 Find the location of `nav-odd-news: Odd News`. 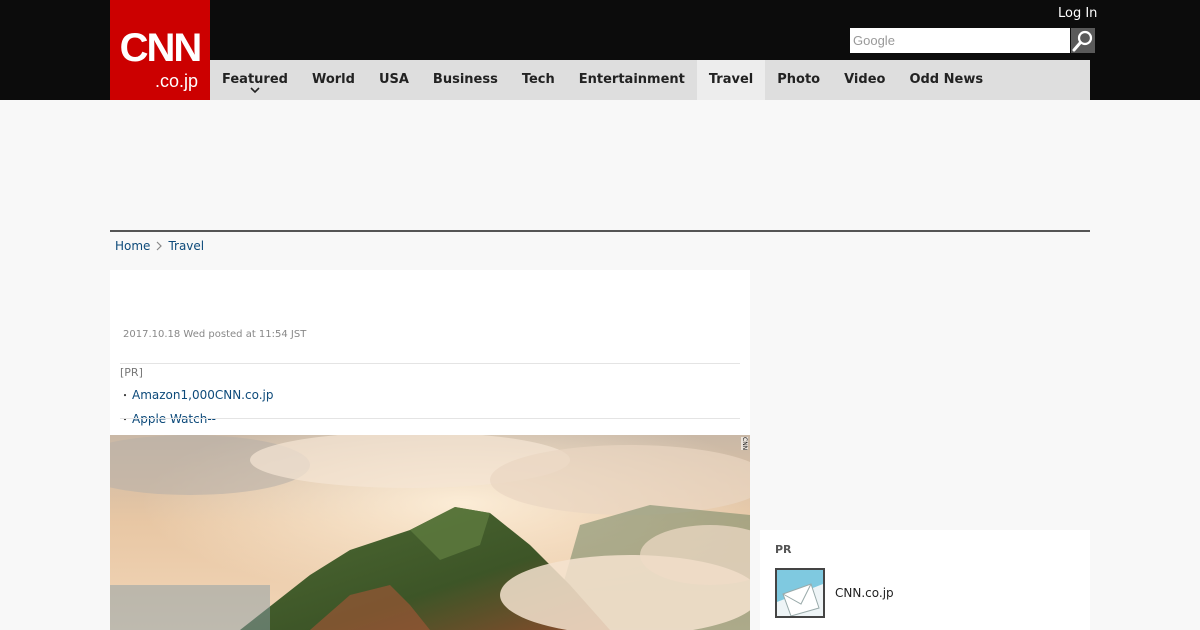

nav-odd-news: Odd News is located at coordinates (946, 80).